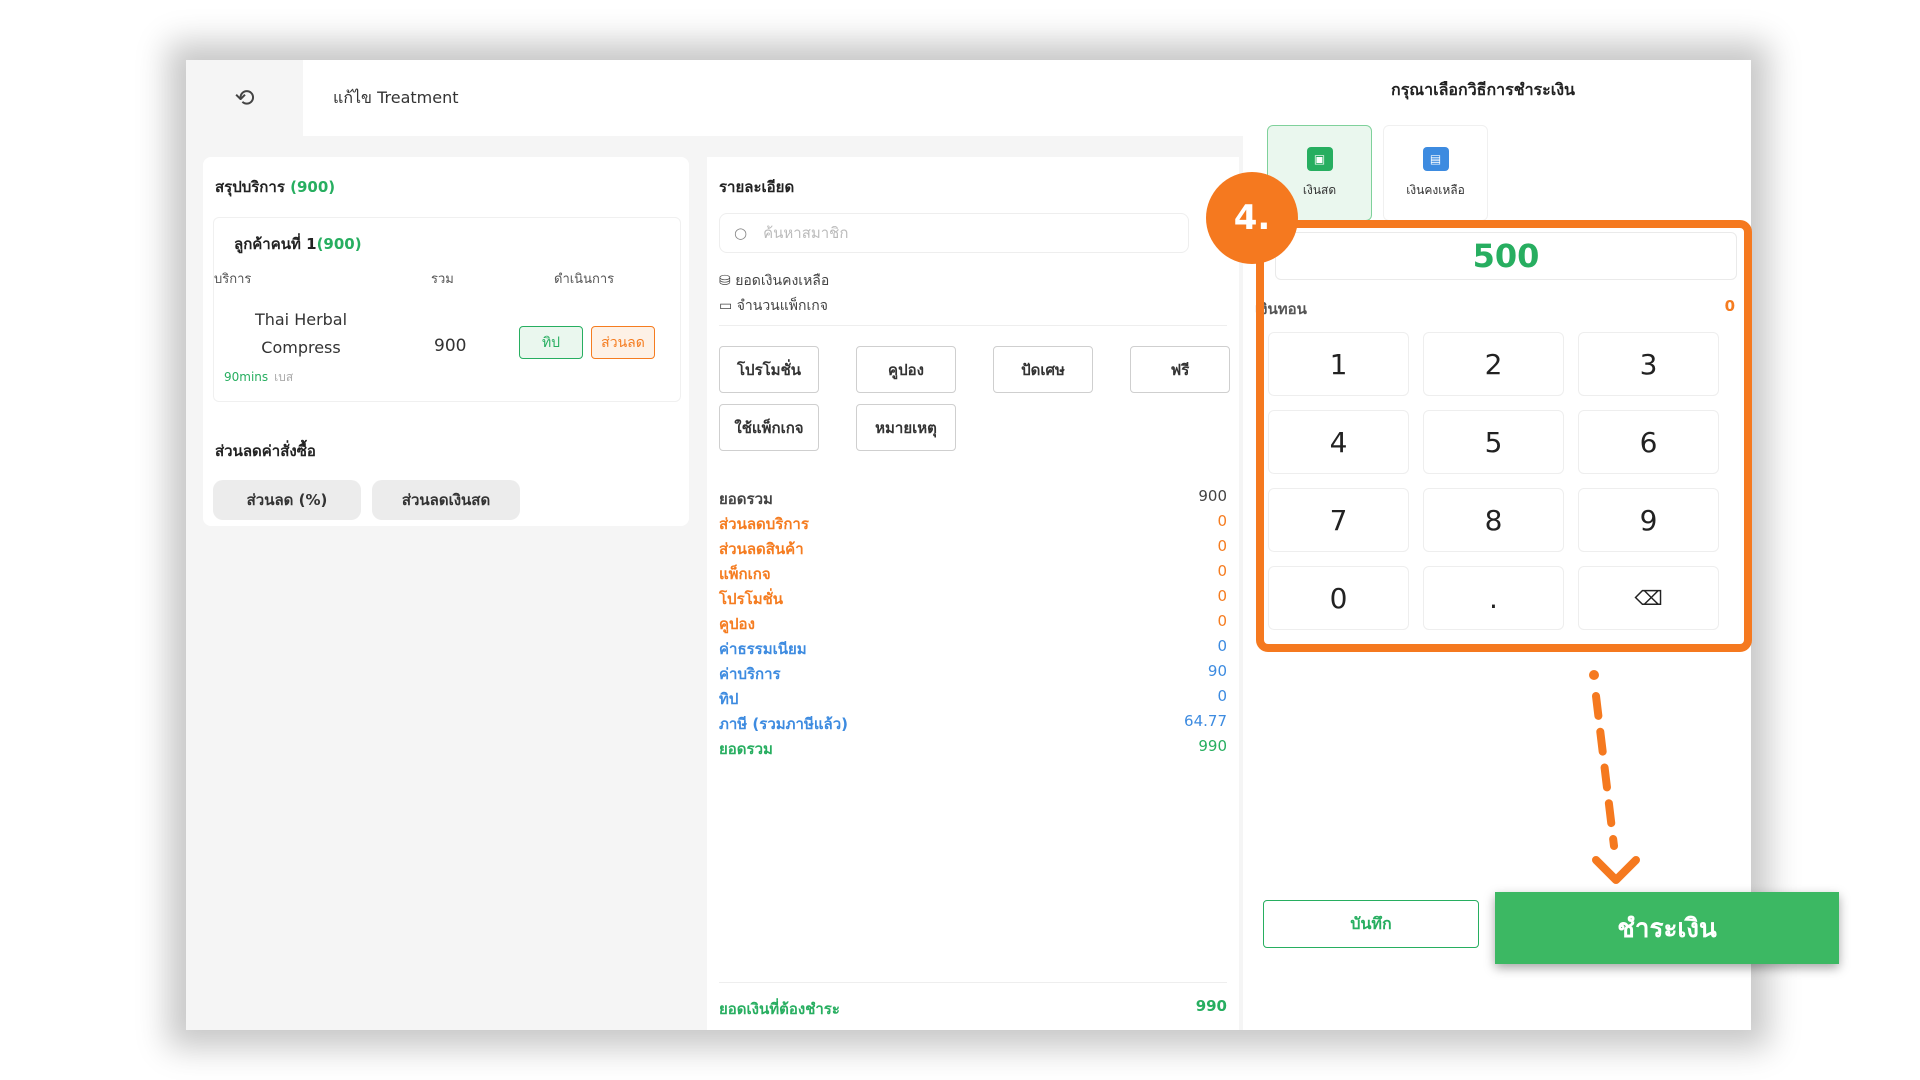 The height and width of the screenshot is (1080, 1920). I want to click on amount-due-row: ยอดเงินที่ต้องชำระ 990, so click(973, 1009).